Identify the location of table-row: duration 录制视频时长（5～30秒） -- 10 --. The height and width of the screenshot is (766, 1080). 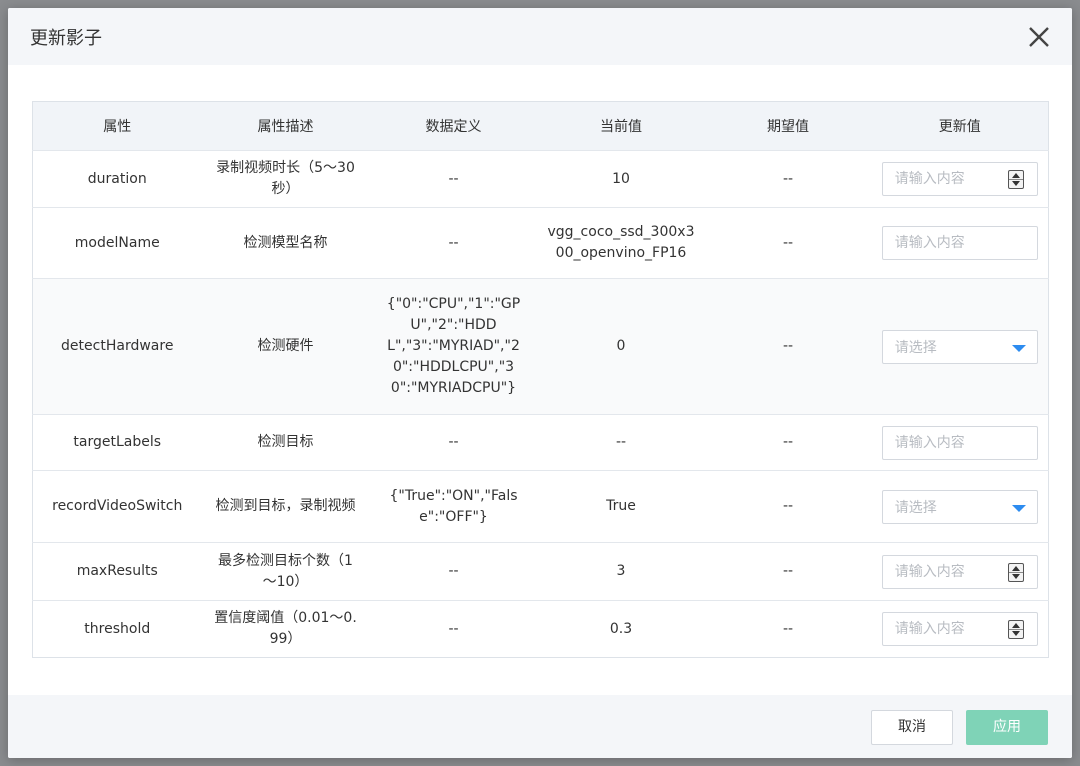
(540, 179).